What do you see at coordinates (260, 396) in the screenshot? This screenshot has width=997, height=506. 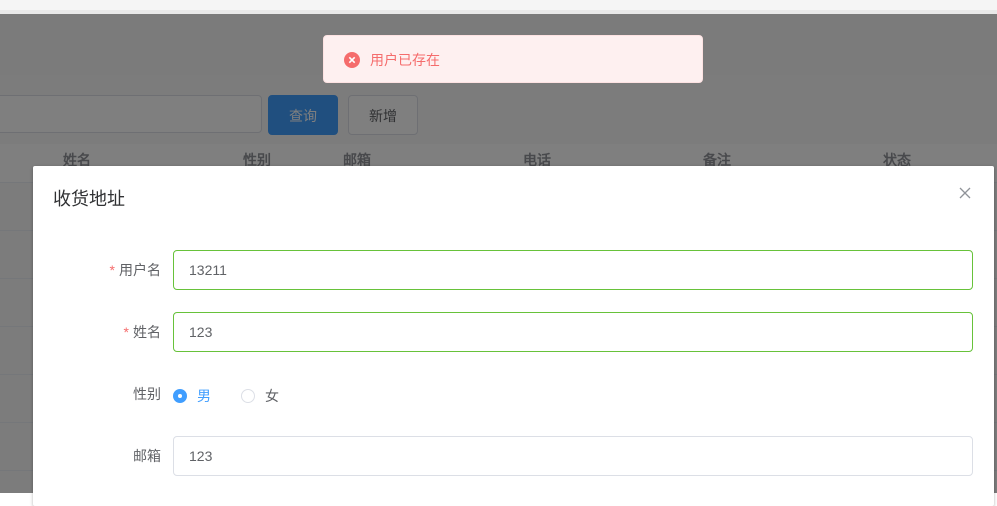 I see `gender-radio-female: 女` at bounding box center [260, 396].